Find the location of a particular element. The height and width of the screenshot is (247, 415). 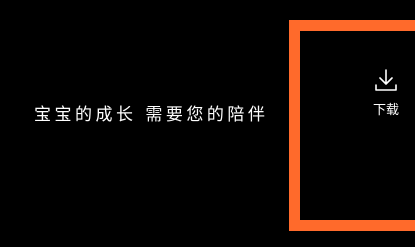

download-icon is located at coordinates (386, 80).